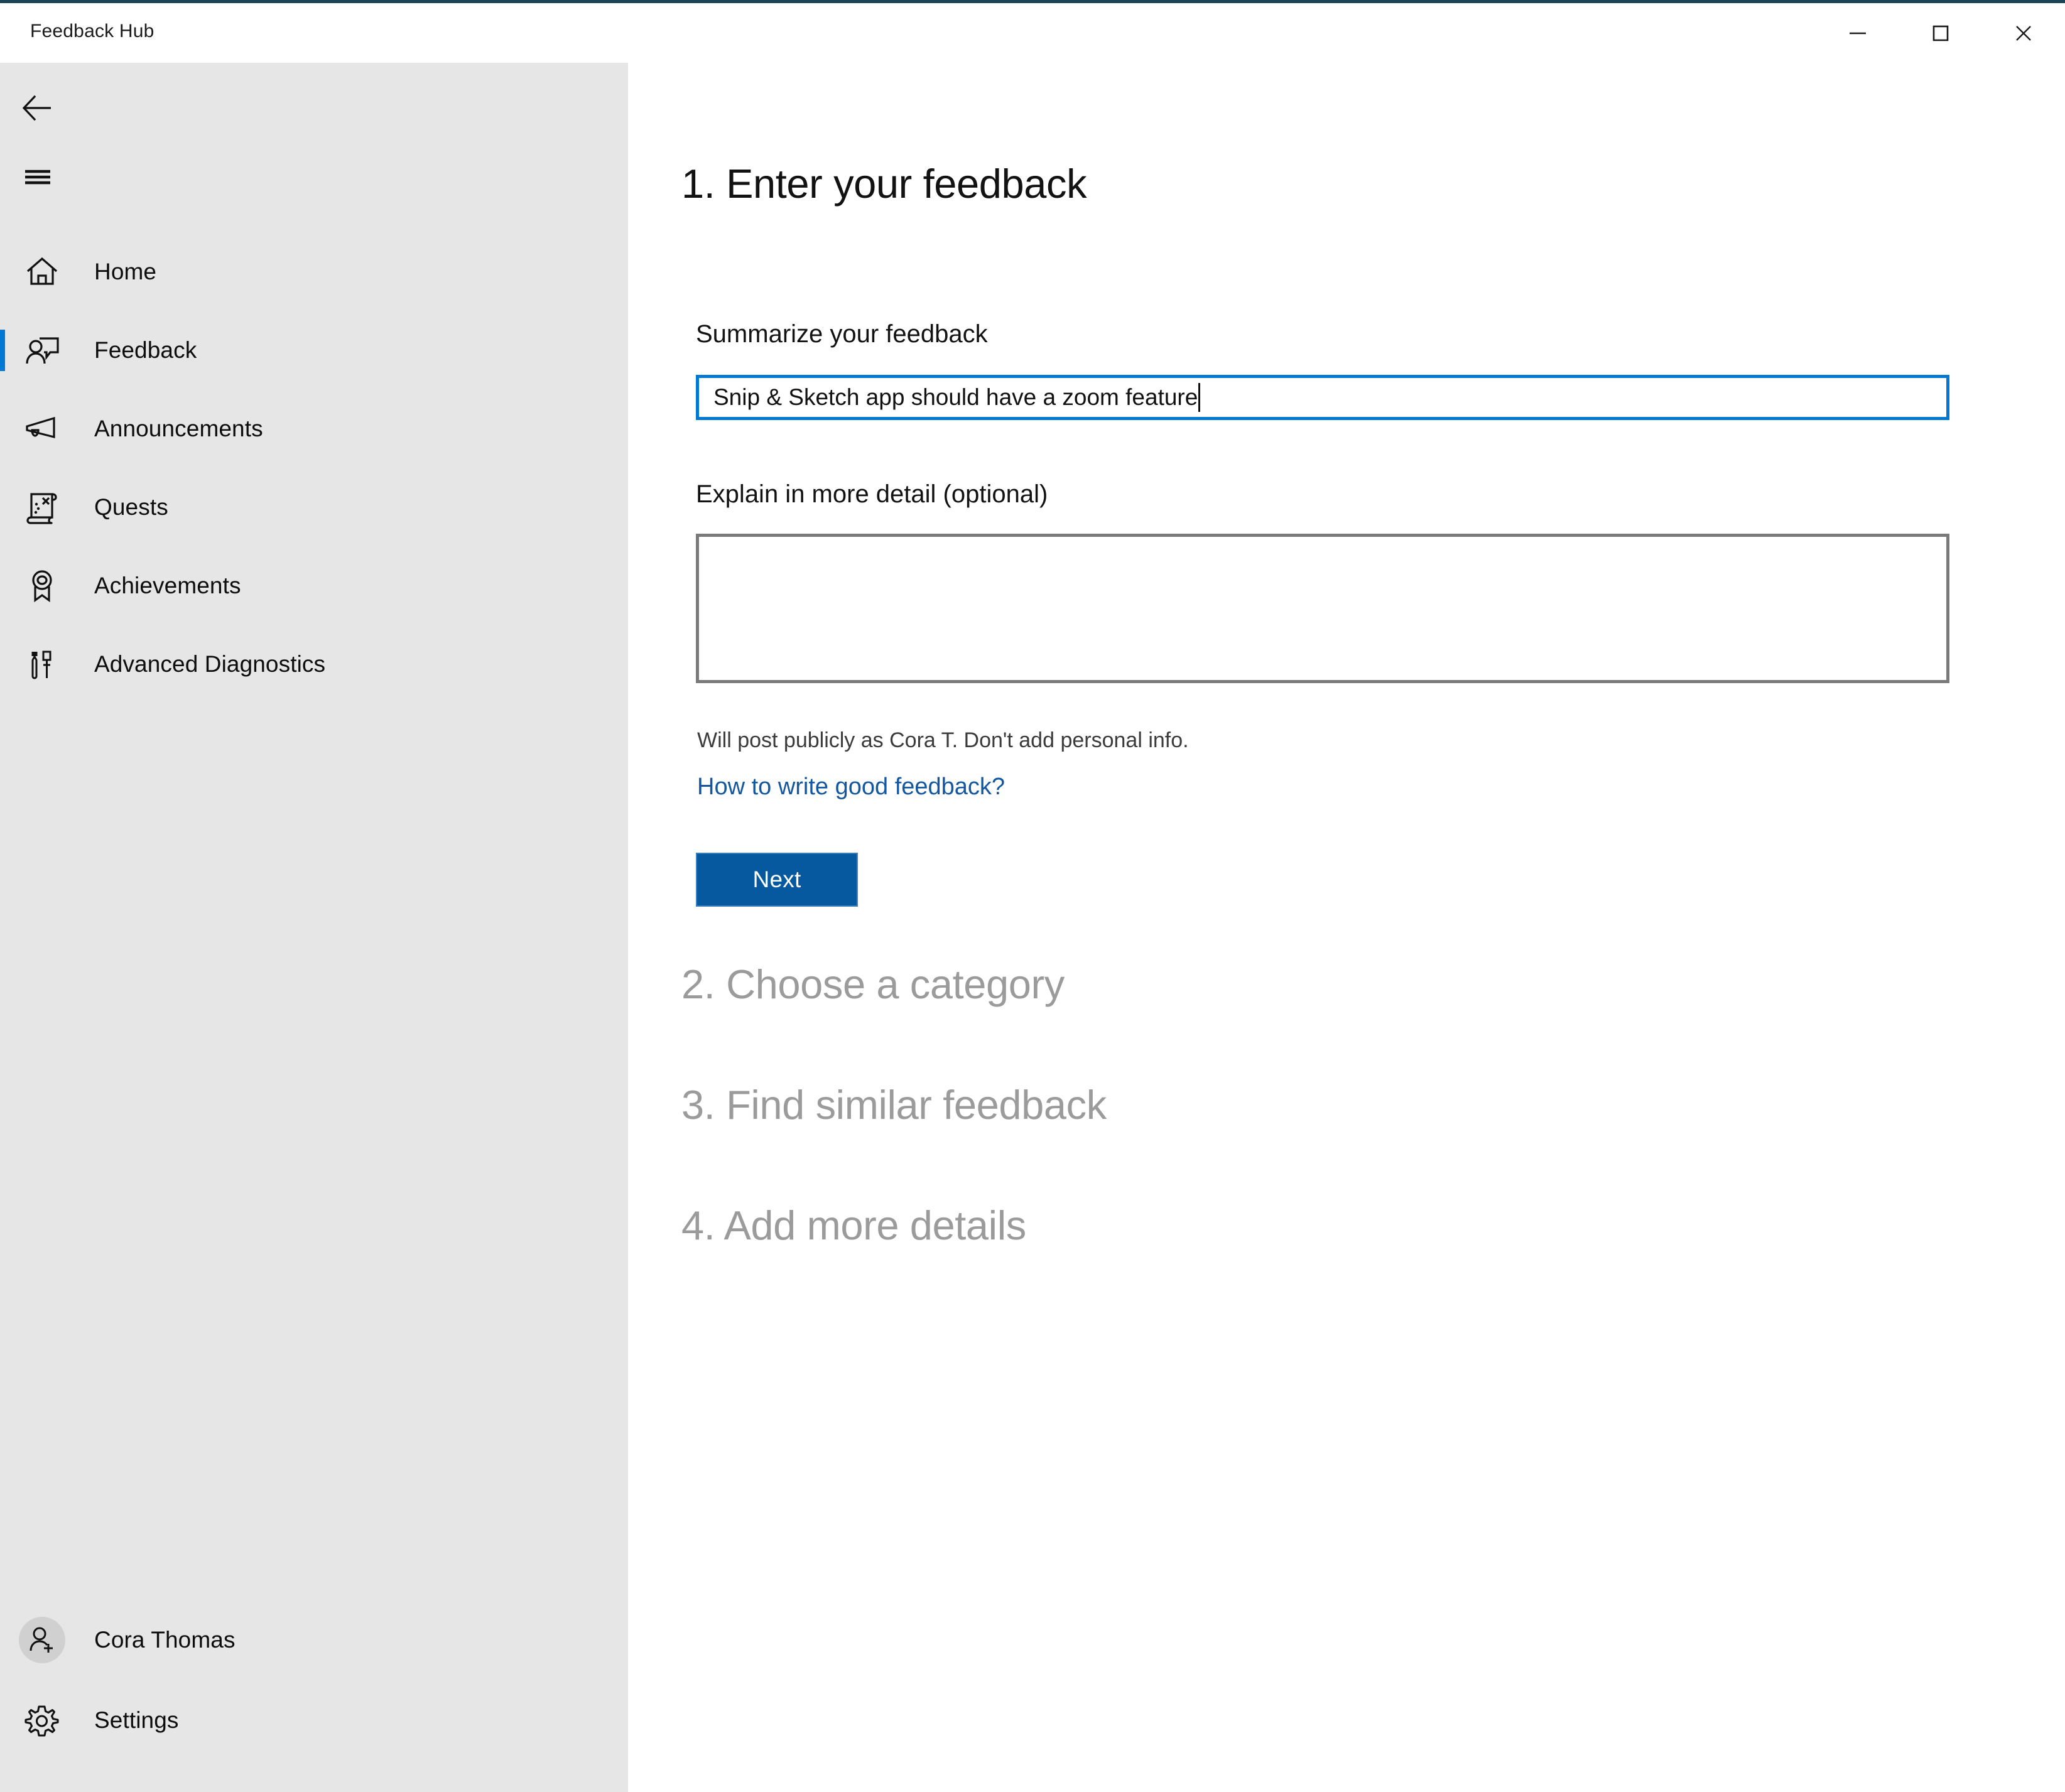 The image size is (2065, 1792). What do you see at coordinates (314, 428) in the screenshot?
I see `sidebar-item-announcements: Announcements` at bounding box center [314, 428].